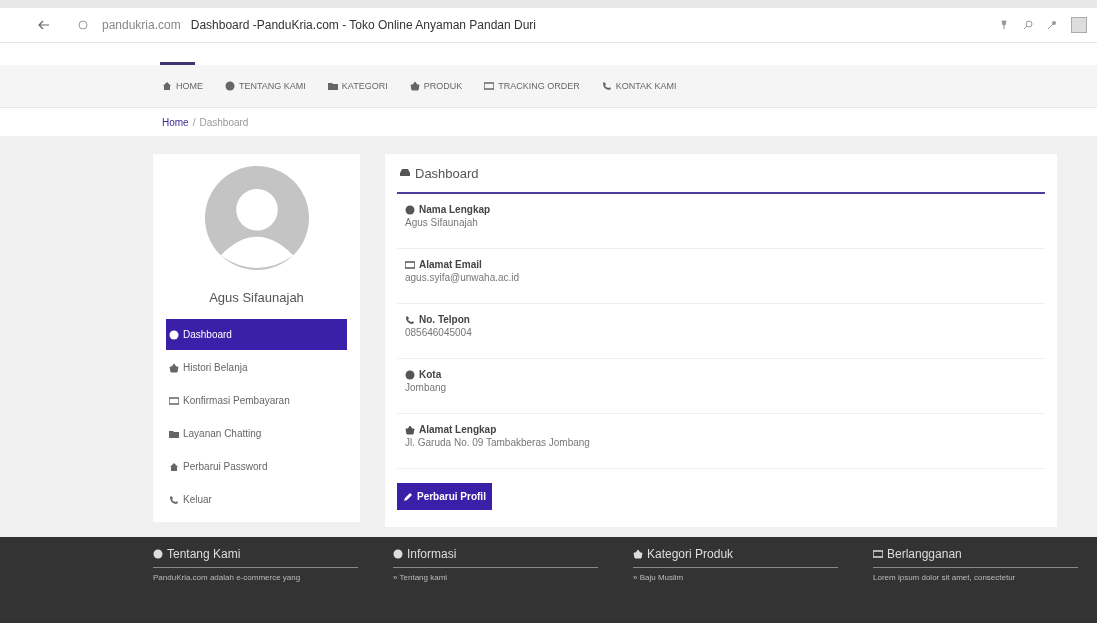 The image size is (1097, 623). What do you see at coordinates (659, 577) in the screenshot?
I see `footer-text: » Baju Muslim` at bounding box center [659, 577].